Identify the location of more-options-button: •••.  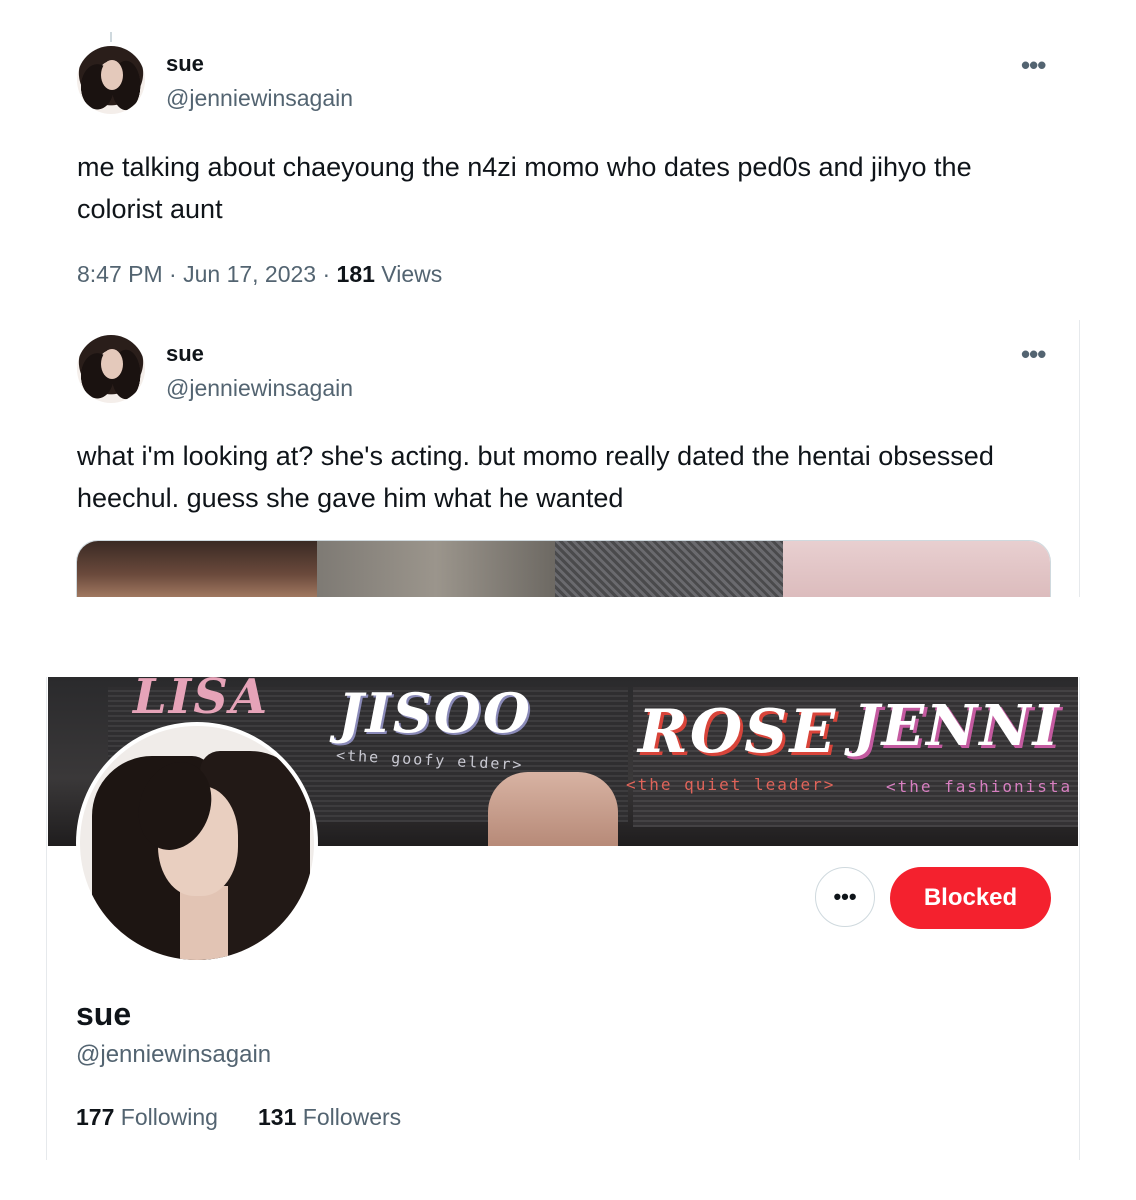
(845, 897).